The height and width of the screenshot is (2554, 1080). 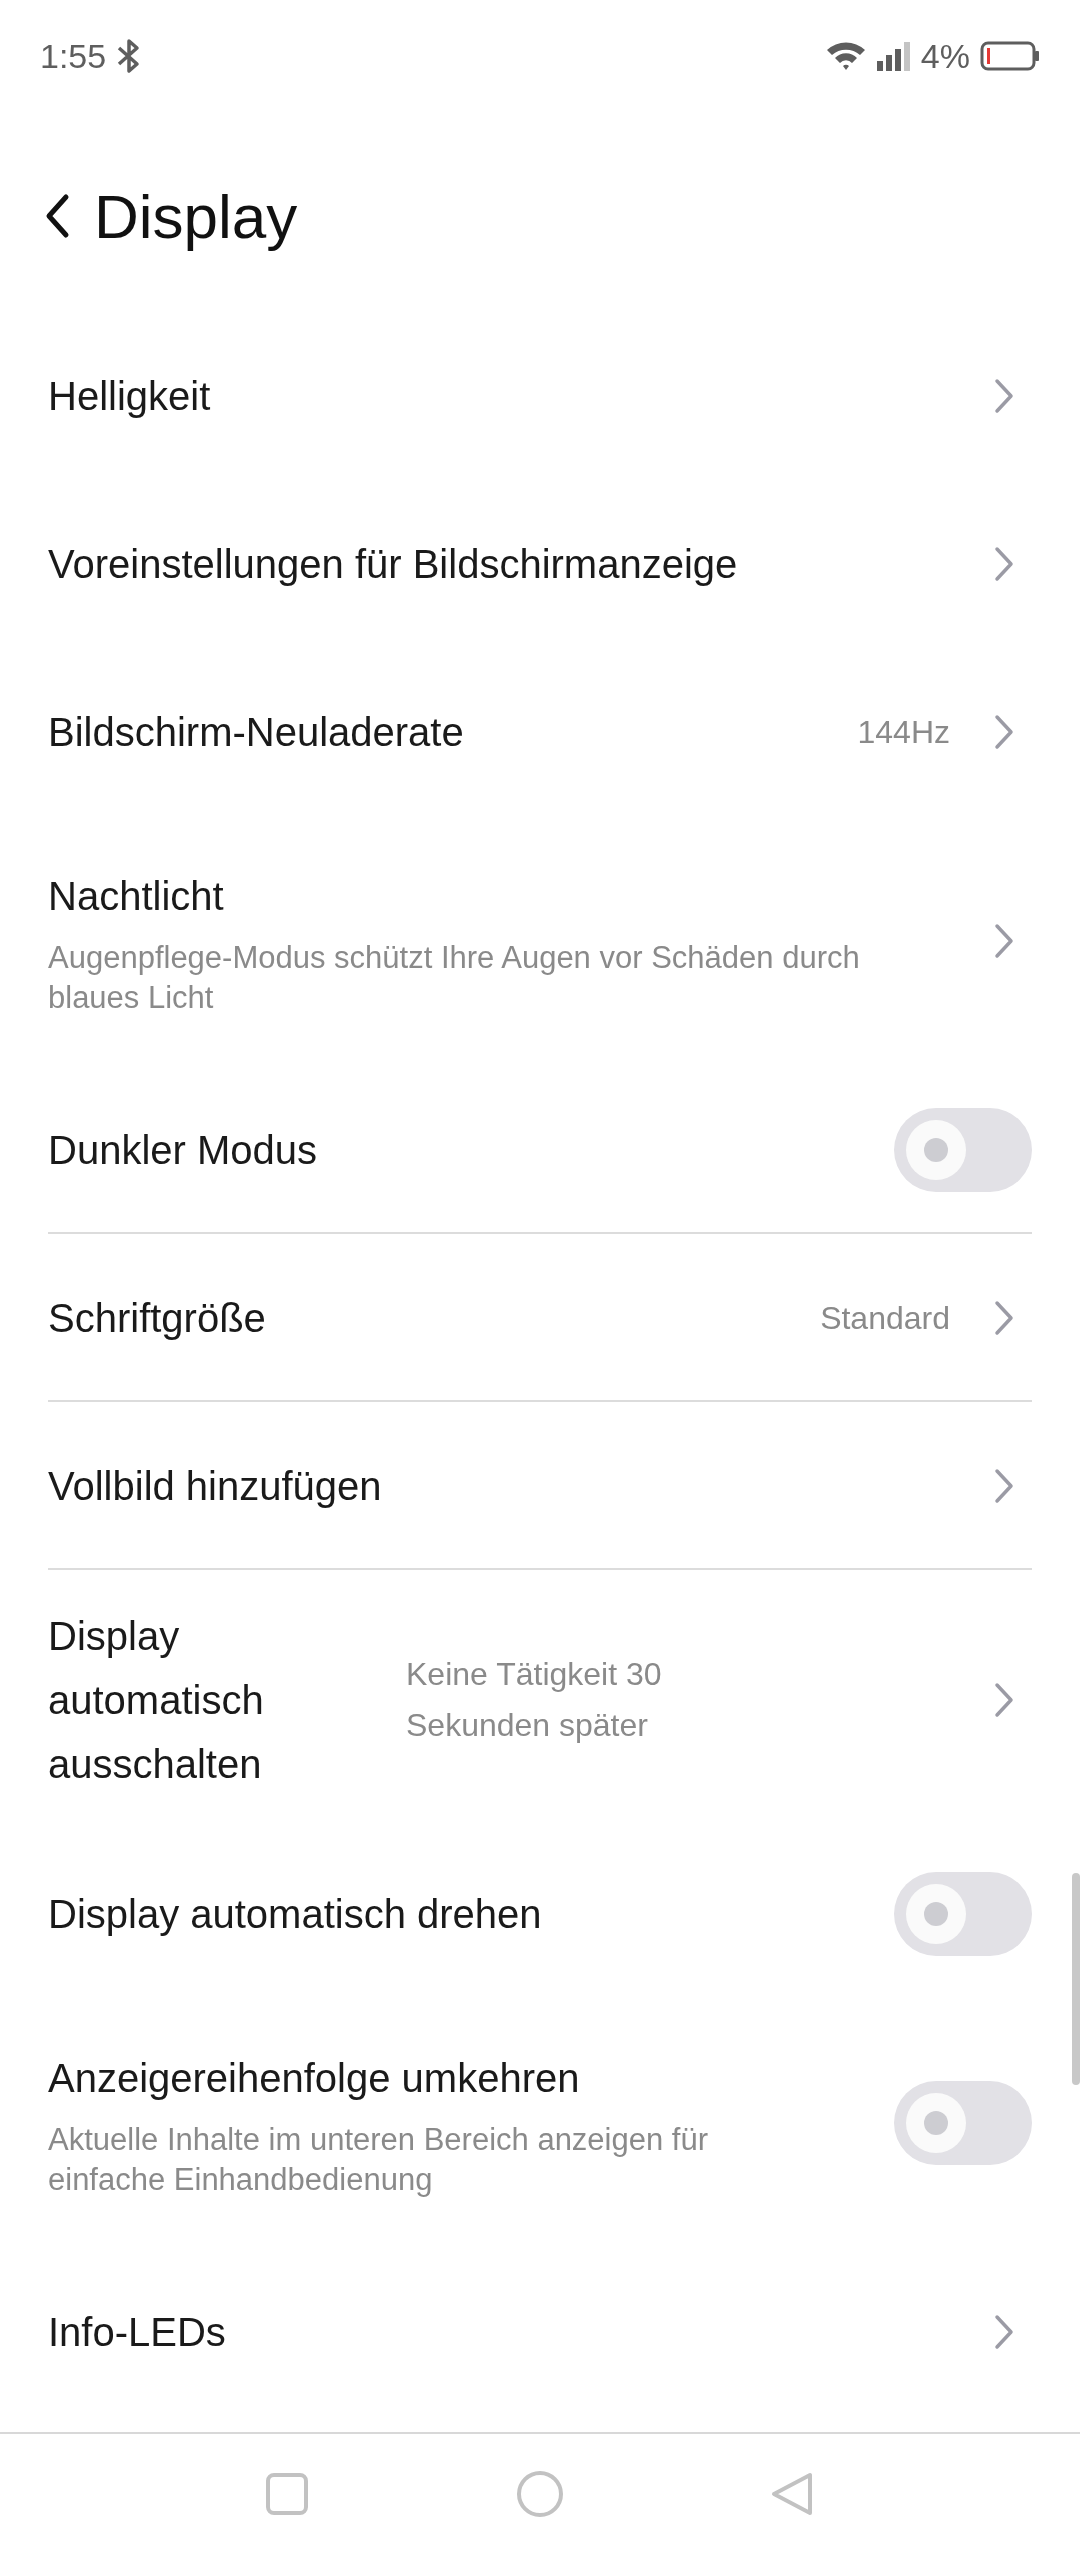 What do you see at coordinates (454, 977) in the screenshot?
I see `setting-description: Augenpflege-Modus schützt Ihre Augen vor Schäden durch blaues Licht` at bounding box center [454, 977].